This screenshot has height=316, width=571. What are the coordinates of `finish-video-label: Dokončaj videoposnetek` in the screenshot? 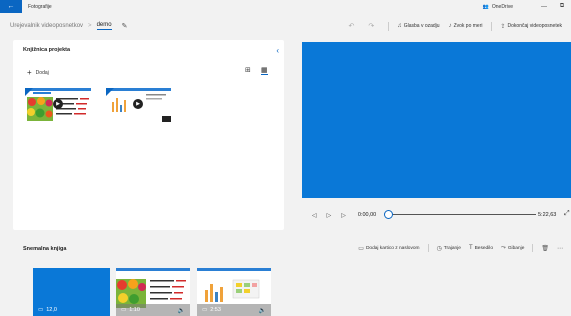 It's located at (534, 26).